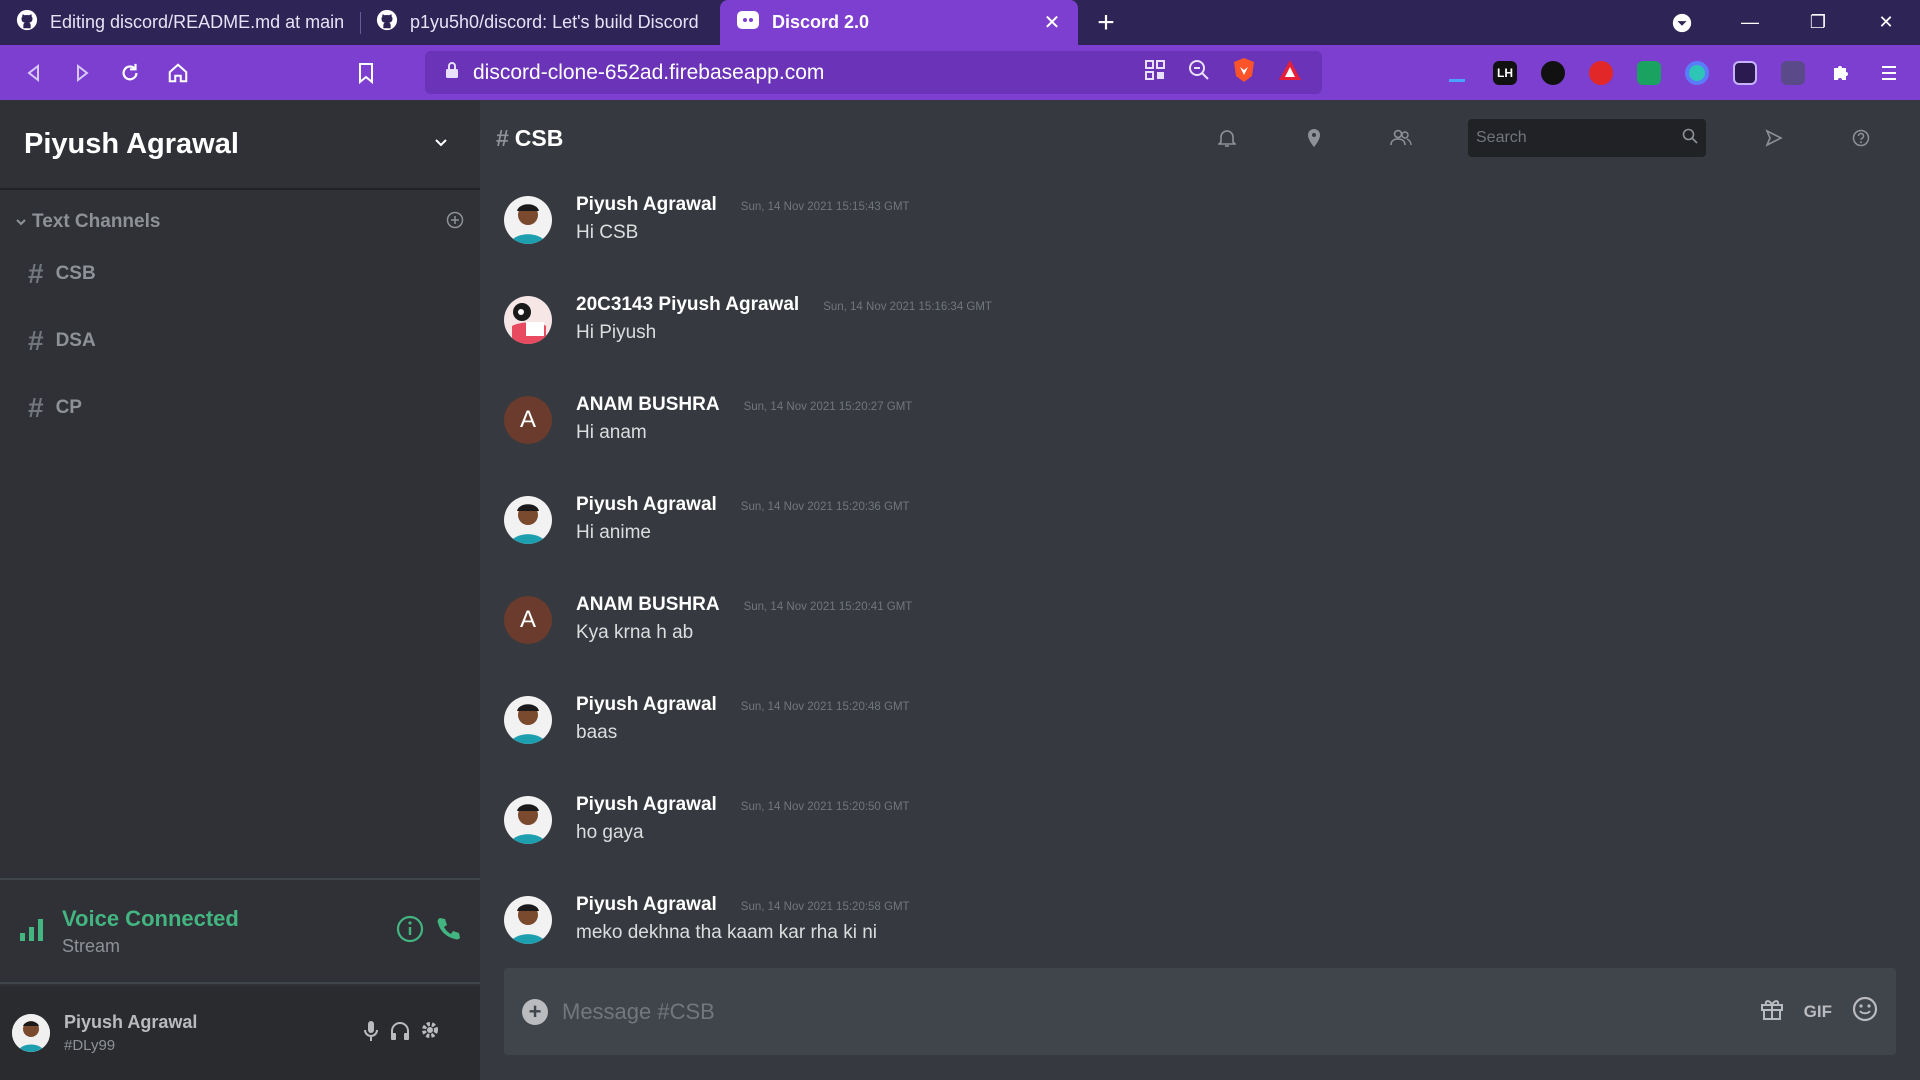 Image resolution: width=1920 pixels, height=1080 pixels. I want to click on qr-code-icon, so click(1155, 73).